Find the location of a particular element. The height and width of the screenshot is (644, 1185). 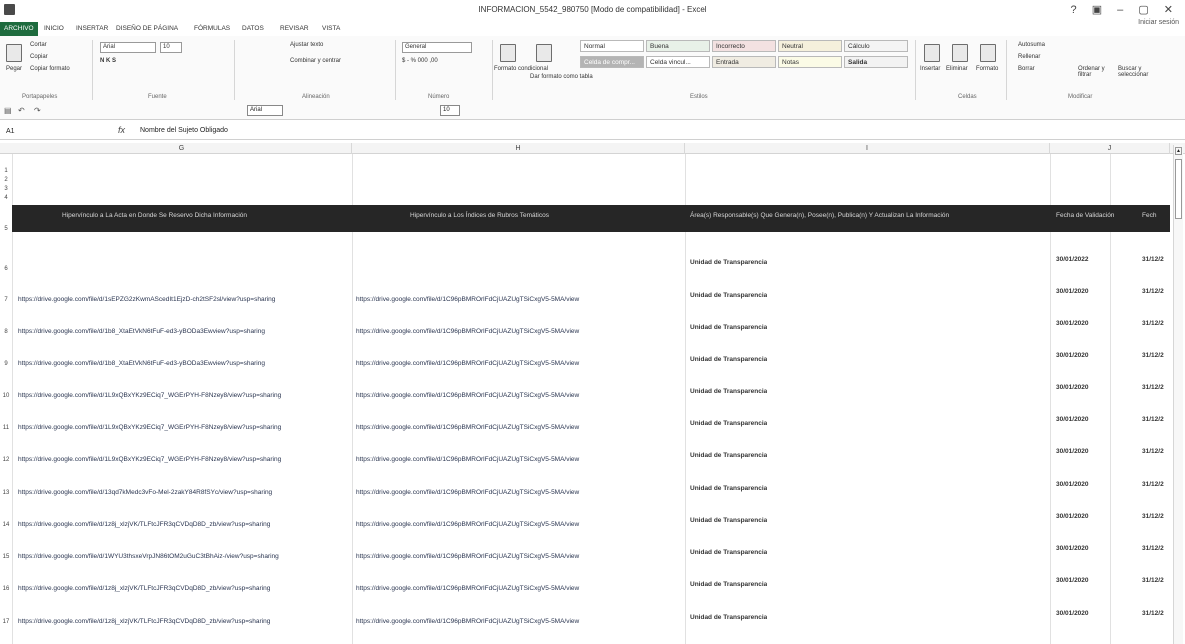

font-name-select: Arial is located at coordinates (128, 47).